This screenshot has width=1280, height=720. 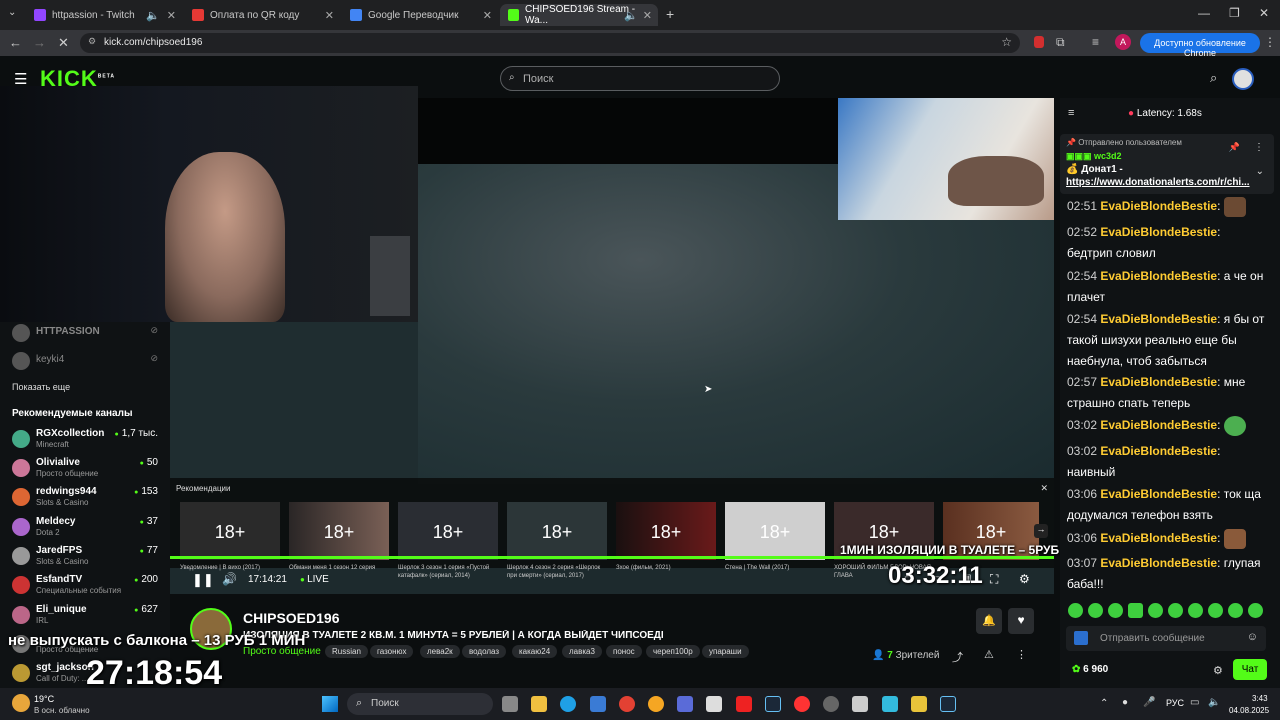 I want to click on network-icon: ▭, so click(x=1194, y=702).